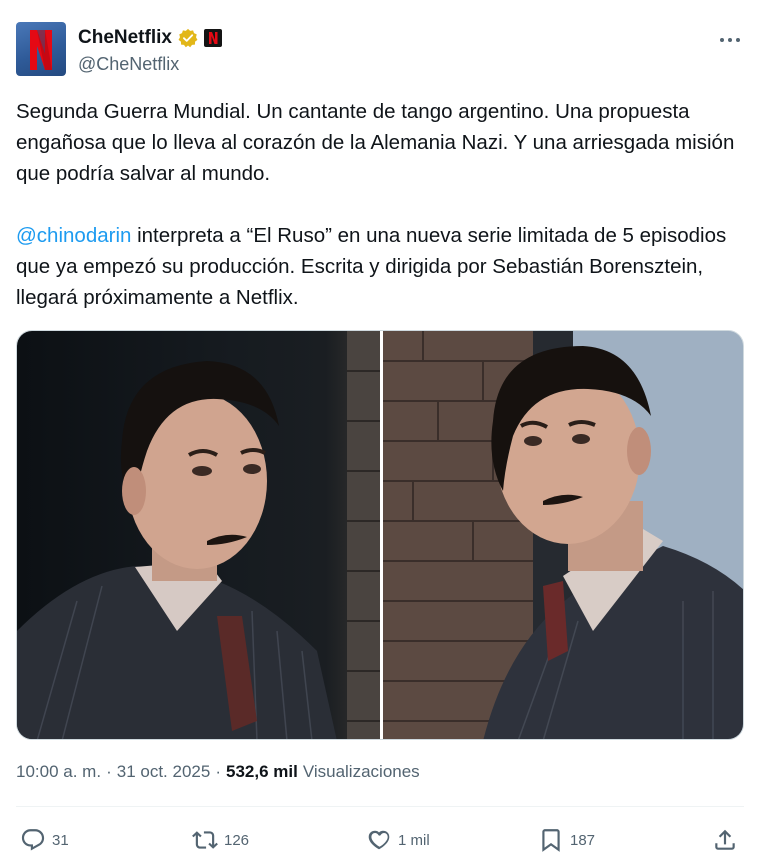 This screenshot has width=760, height=866. What do you see at coordinates (414, 840) in the screenshot?
I see `like-count: 1 mil` at bounding box center [414, 840].